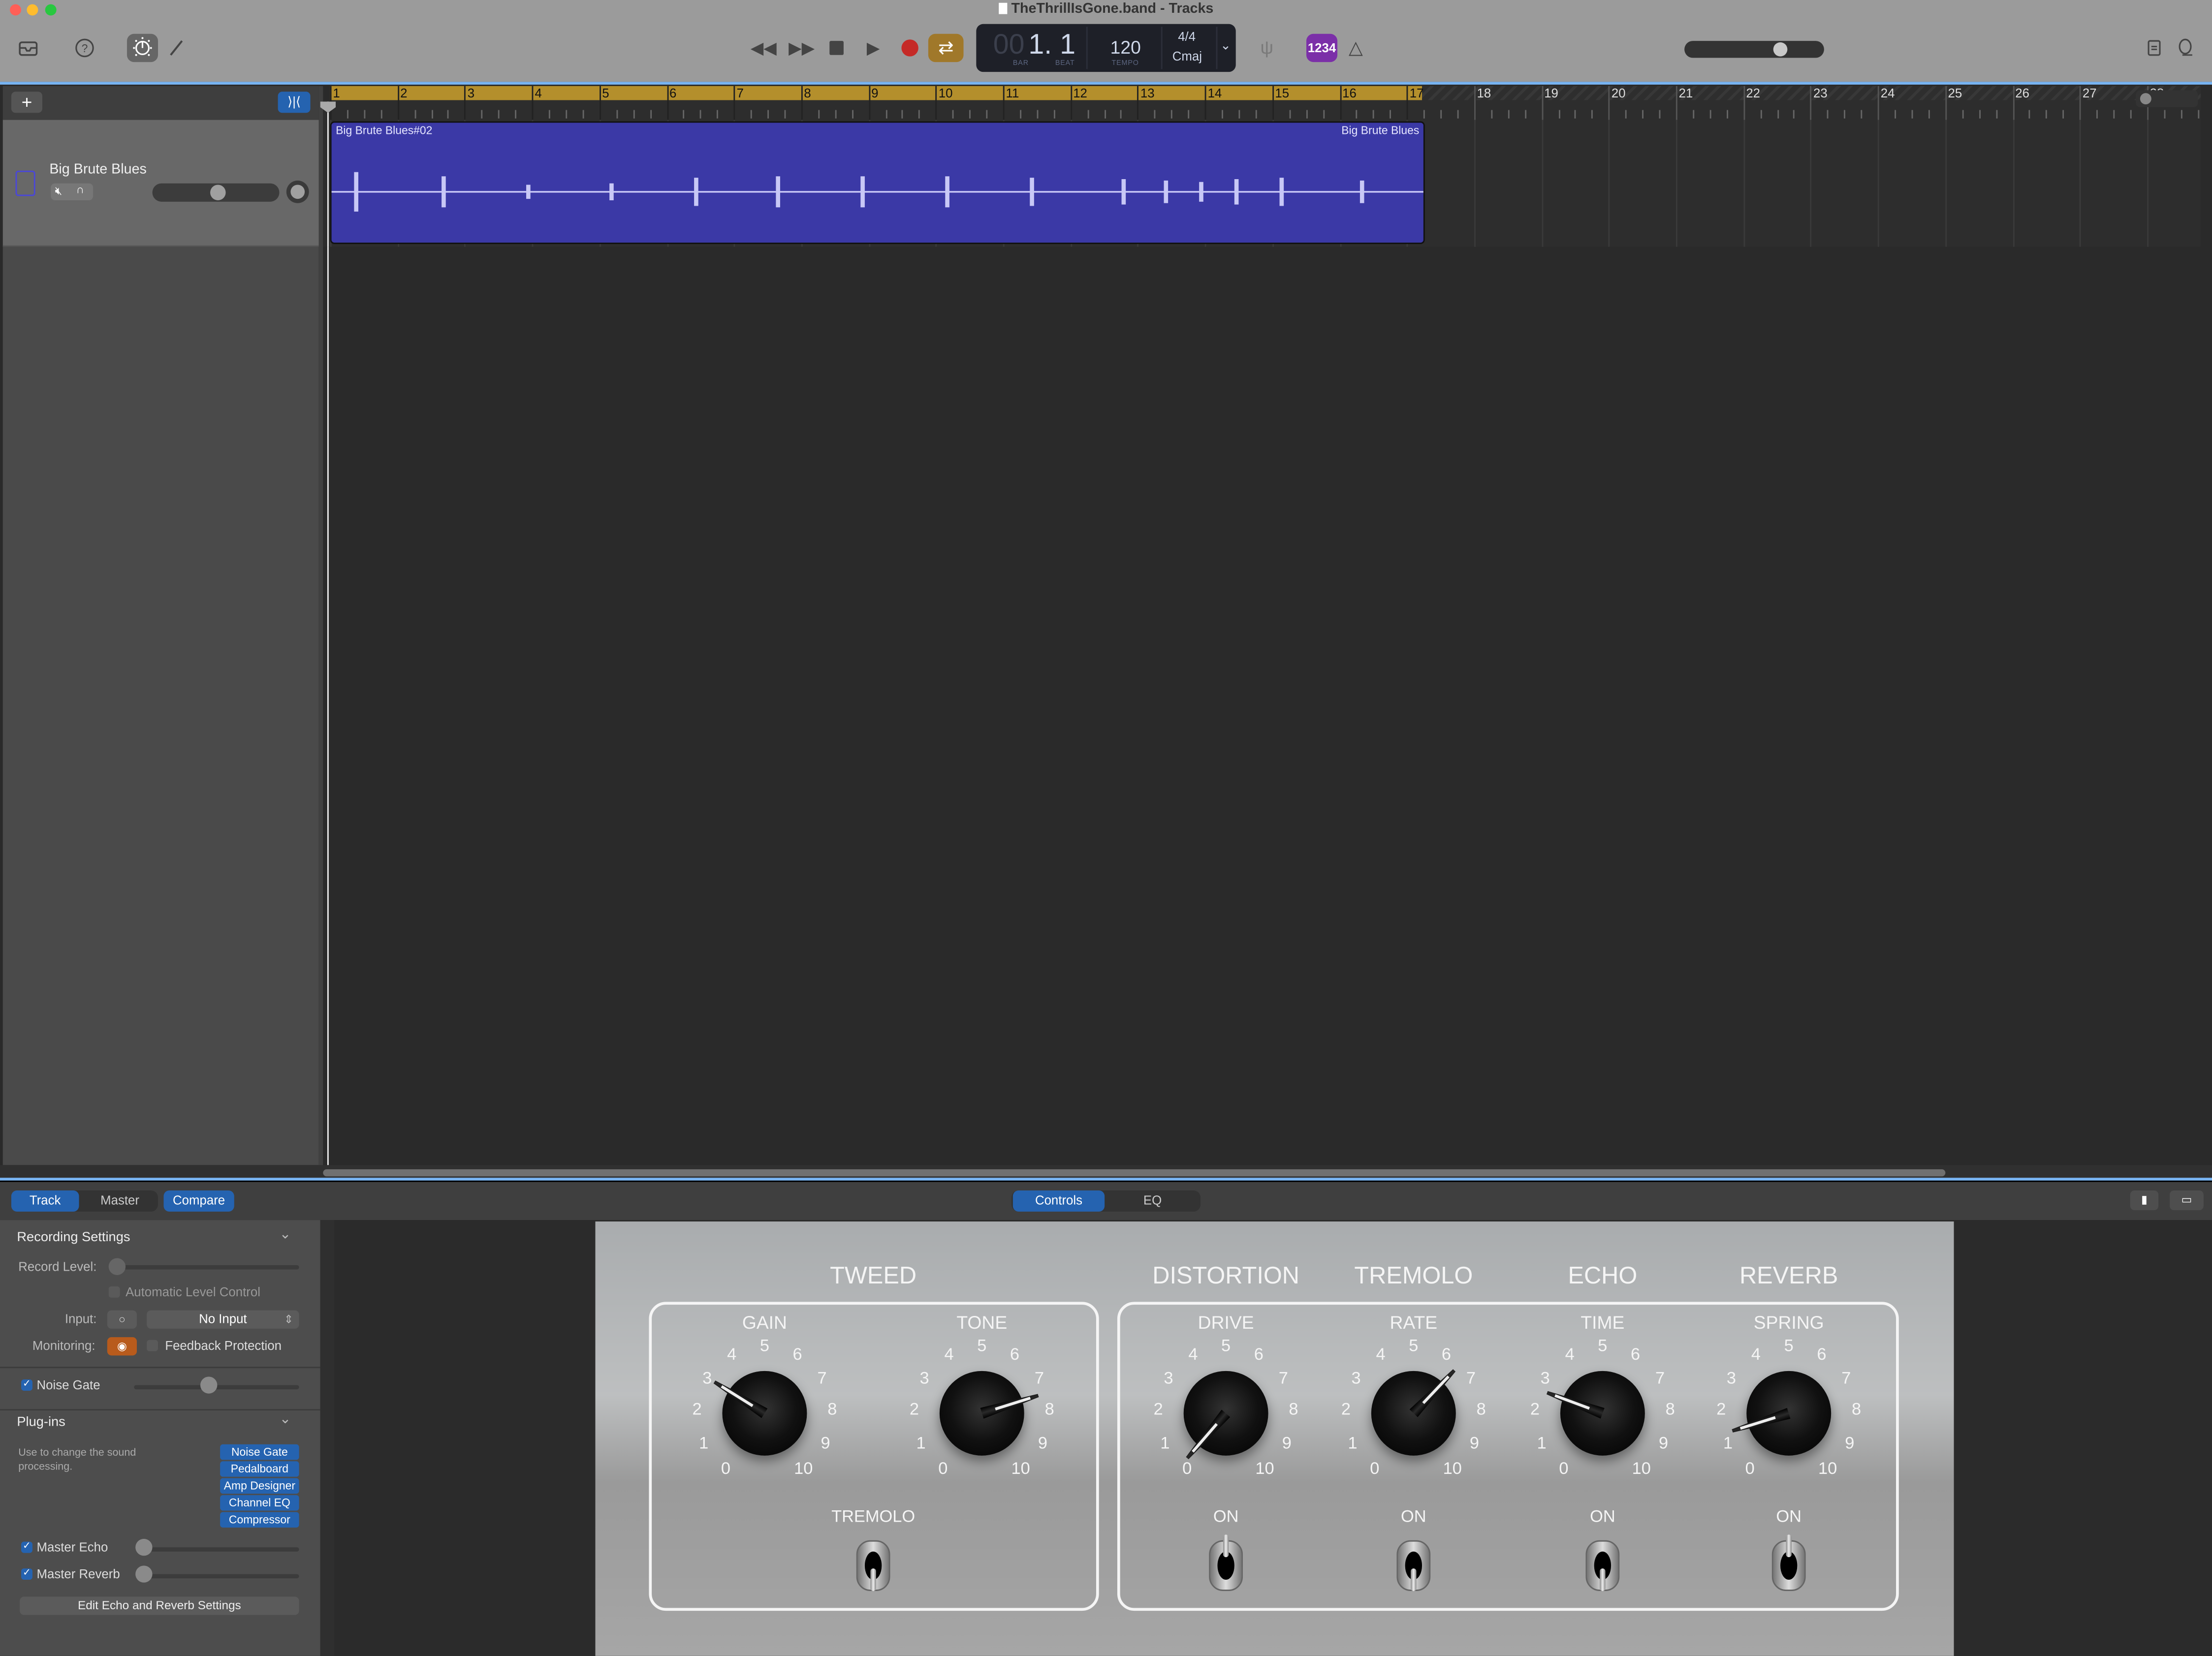 The image size is (2212, 1656). What do you see at coordinates (120, 1201) in the screenshot?
I see `tab-master: Master` at bounding box center [120, 1201].